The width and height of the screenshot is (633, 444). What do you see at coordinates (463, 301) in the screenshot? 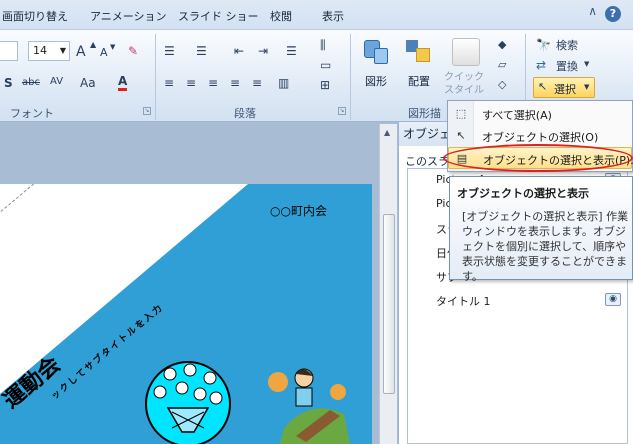
I see `list-item: タイトル 1` at bounding box center [463, 301].